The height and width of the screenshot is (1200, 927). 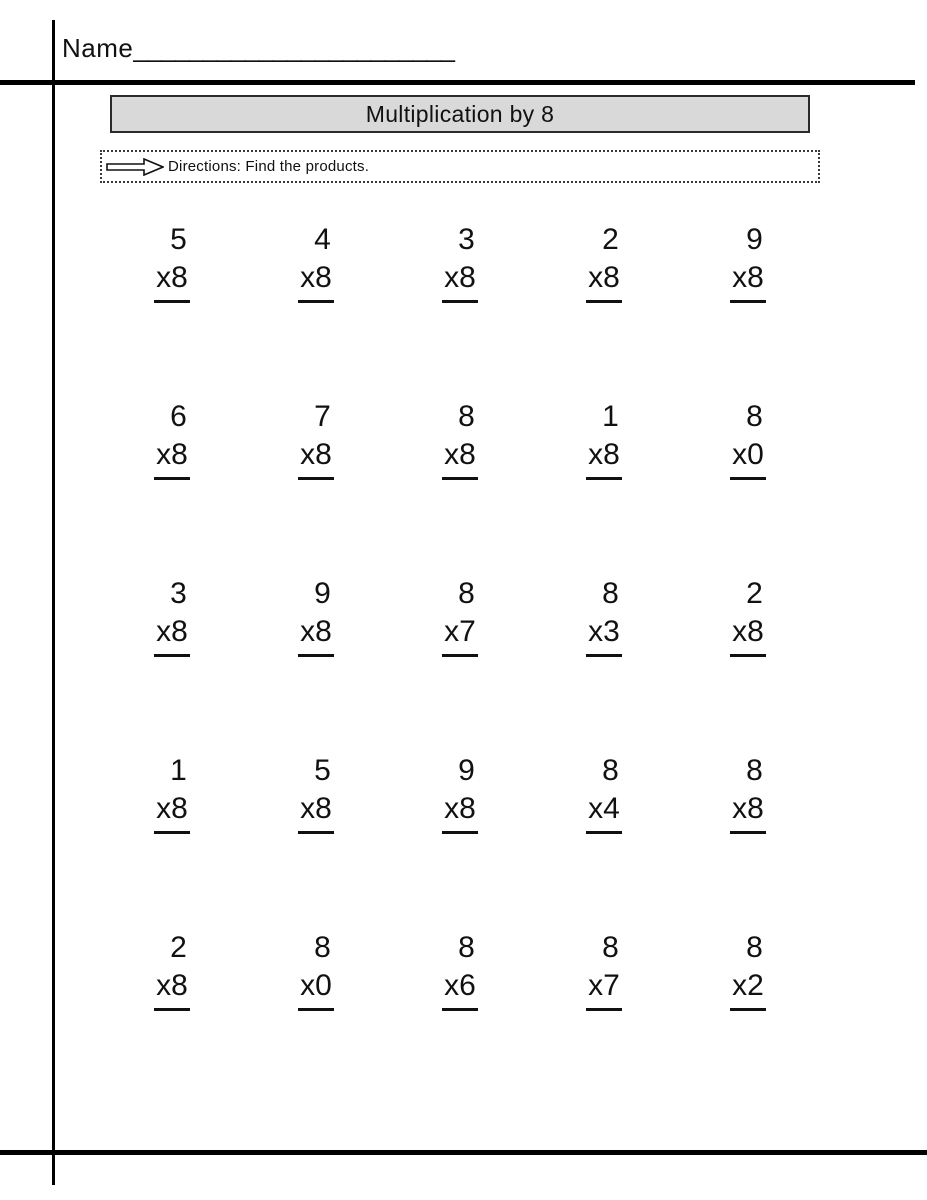 I want to click on problem-cell: 6 x8, so click(x=172, y=487).